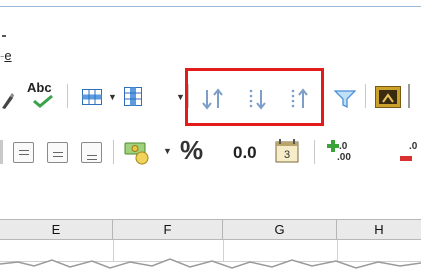 The image size is (421, 278). Describe the element at coordinates (168, 229) in the screenshot. I see `column-header-f: F` at that location.